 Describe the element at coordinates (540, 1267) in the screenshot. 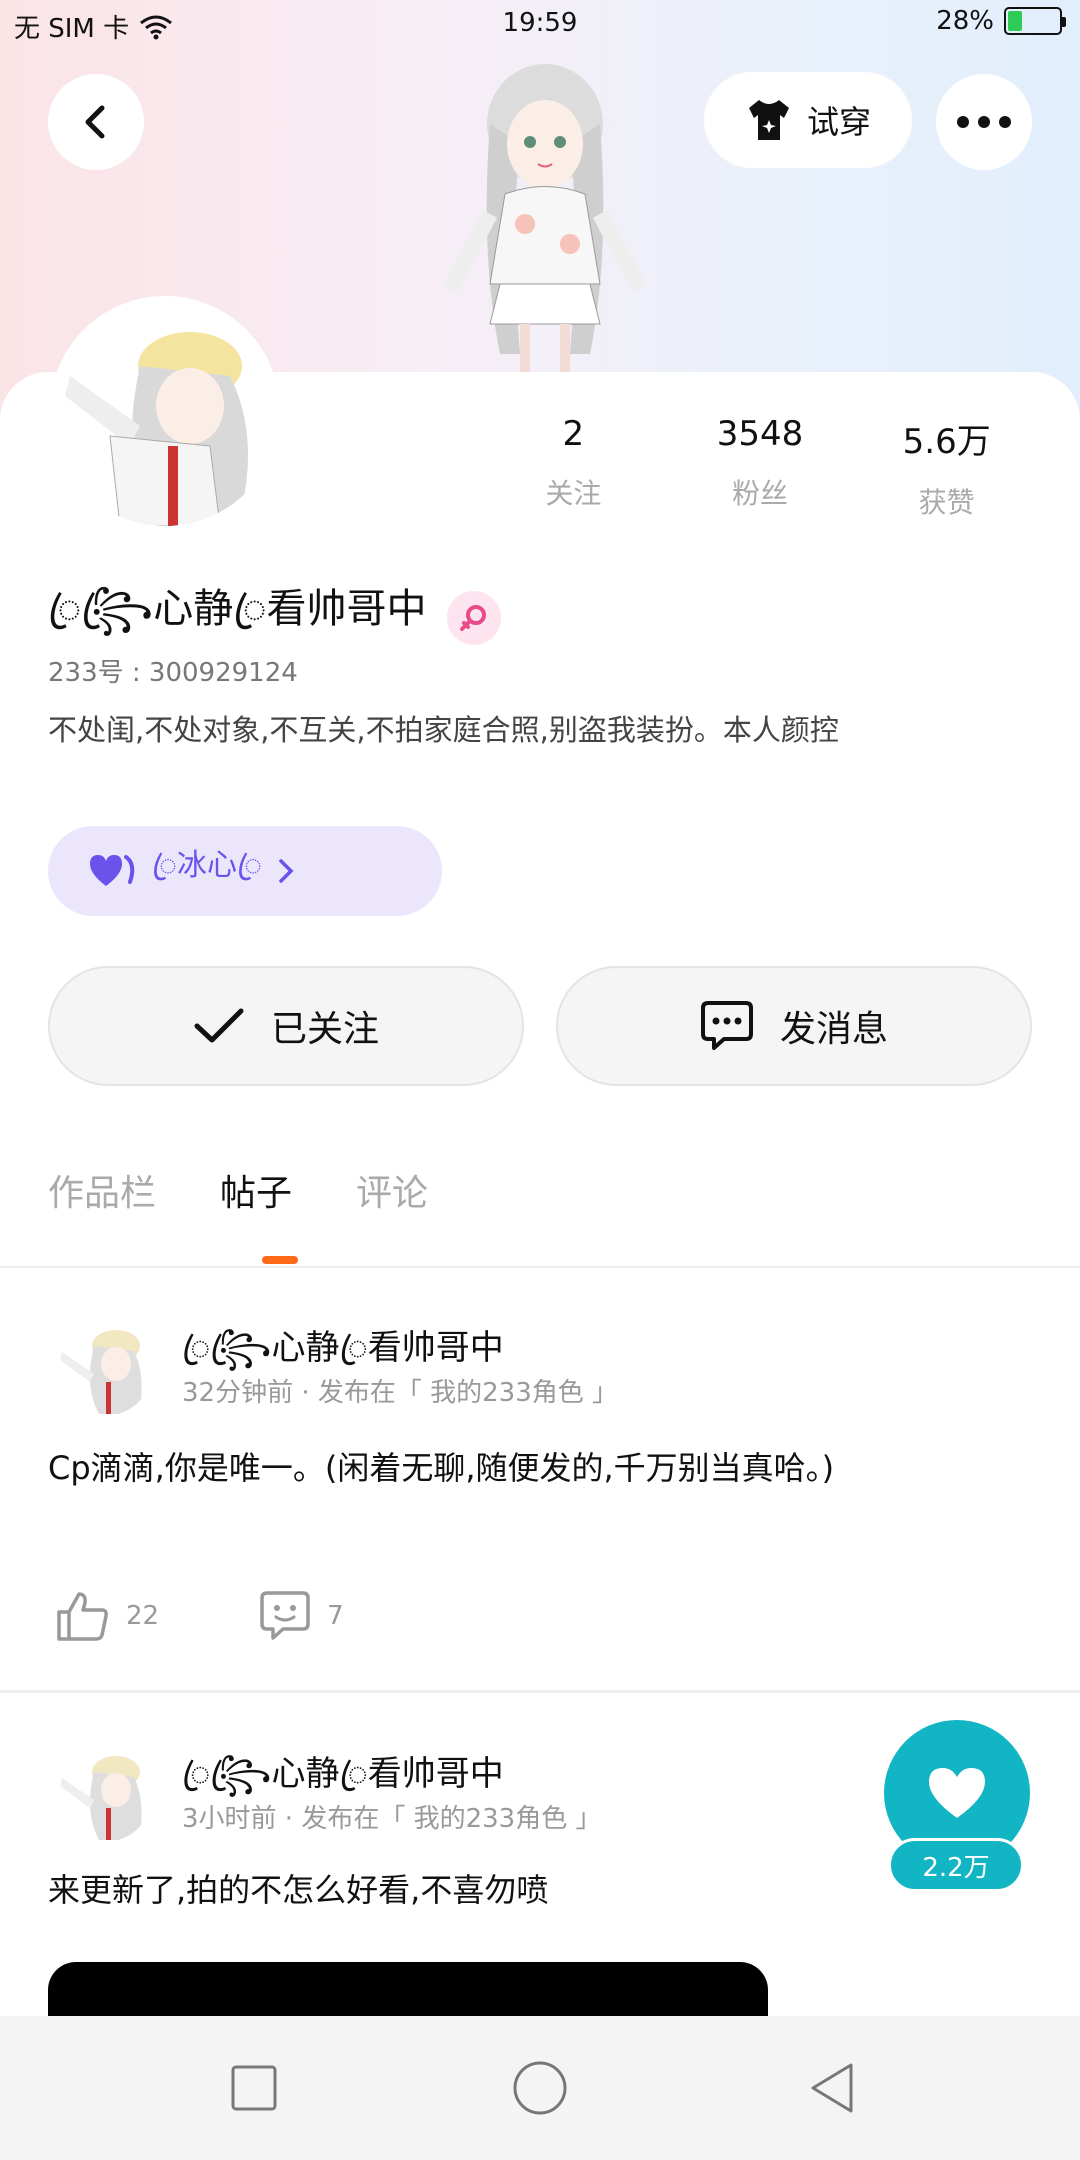

I see `divider` at that location.